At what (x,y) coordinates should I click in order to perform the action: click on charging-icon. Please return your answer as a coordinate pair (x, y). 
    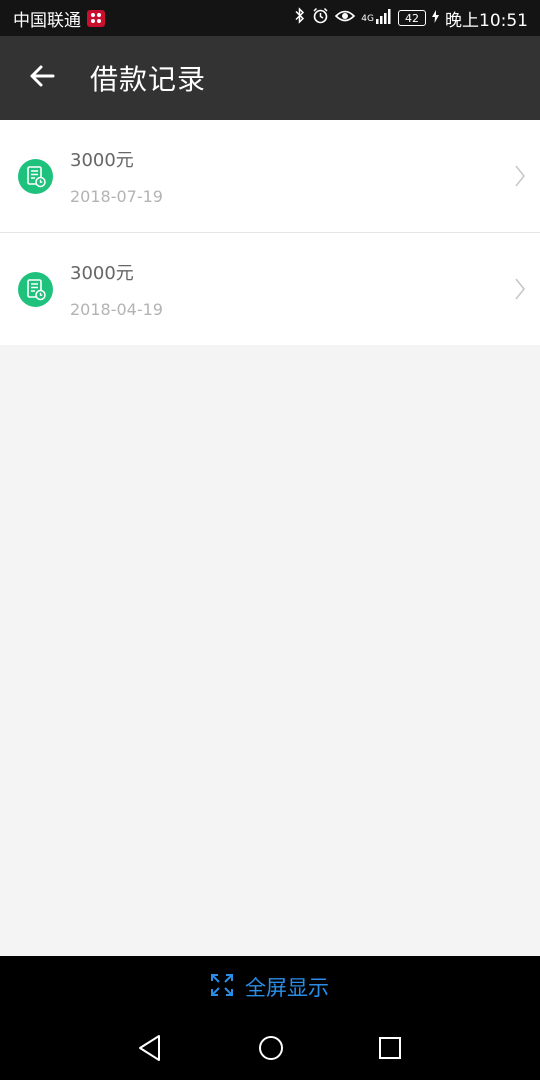
    Looking at the image, I should click on (435, 18).